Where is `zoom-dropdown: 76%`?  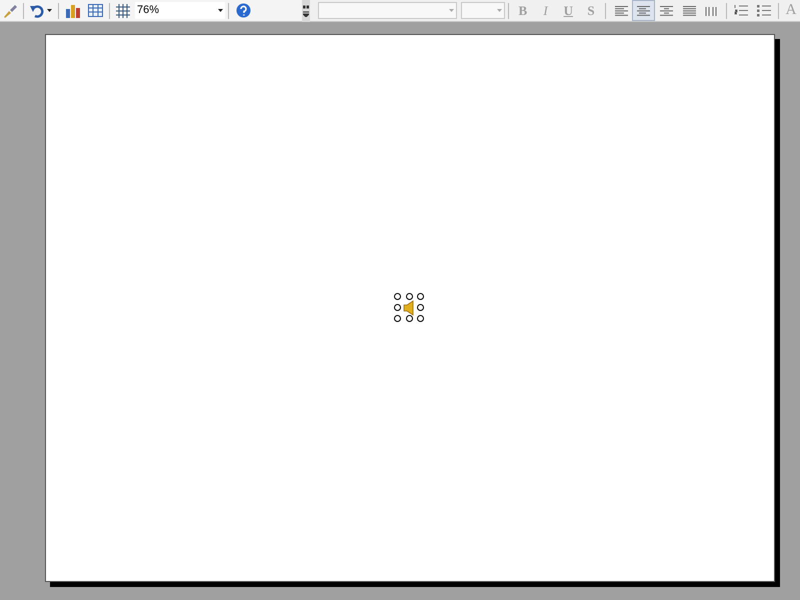 zoom-dropdown: 76% is located at coordinates (180, 10).